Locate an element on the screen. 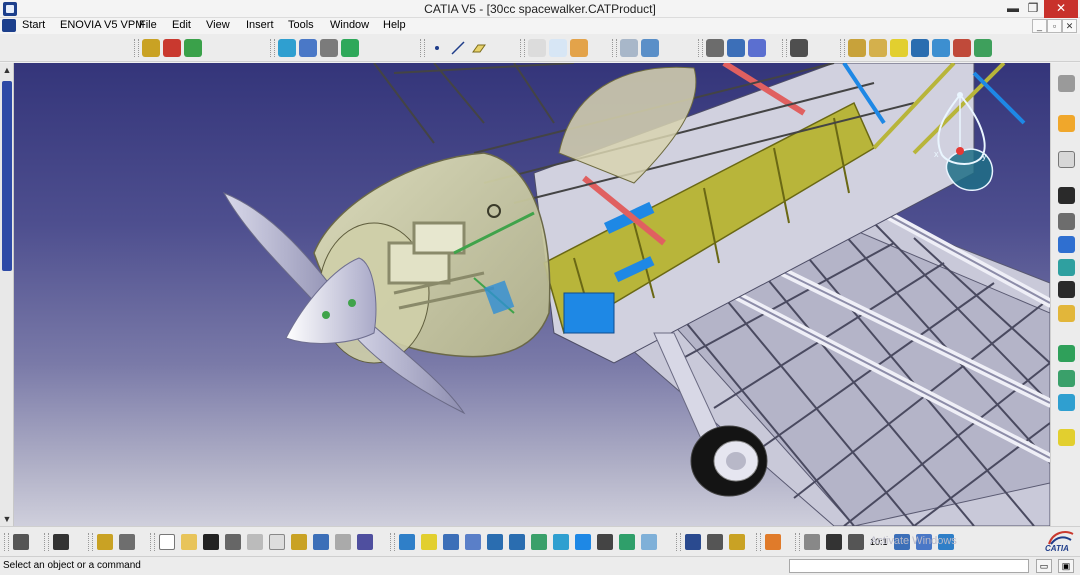 The width and height of the screenshot is (1080, 575). apply-material-tb-icon is located at coordinates (737, 542).